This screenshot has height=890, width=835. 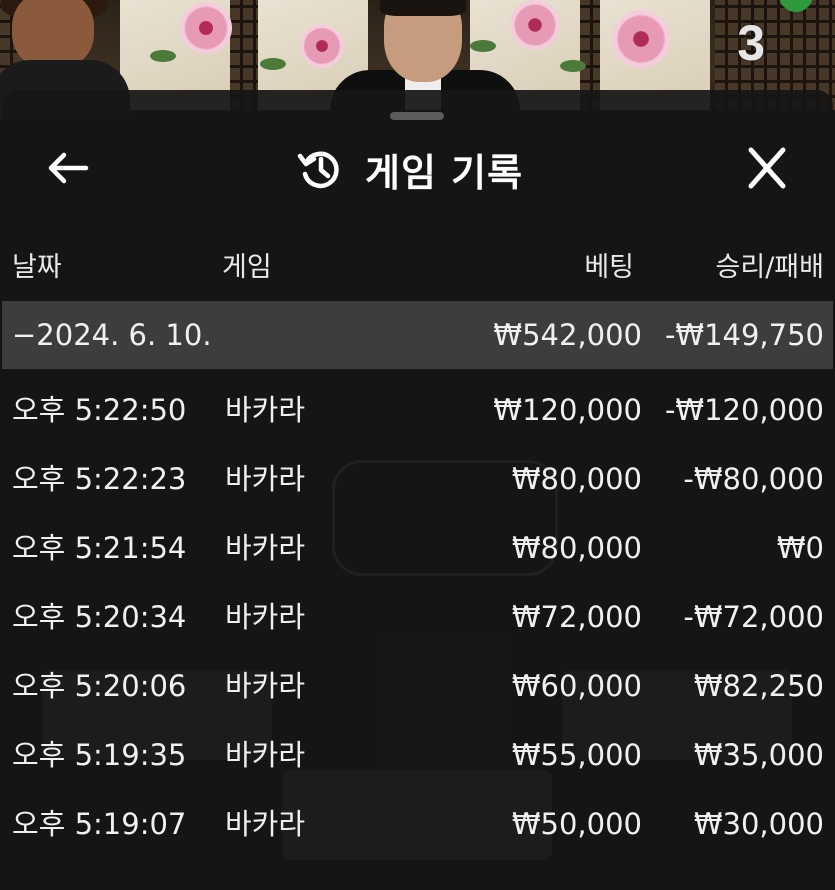 What do you see at coordinates (753, 617) in the screenshot?
I see `row-result: -₩72,000` at bounding box center [753, 617].